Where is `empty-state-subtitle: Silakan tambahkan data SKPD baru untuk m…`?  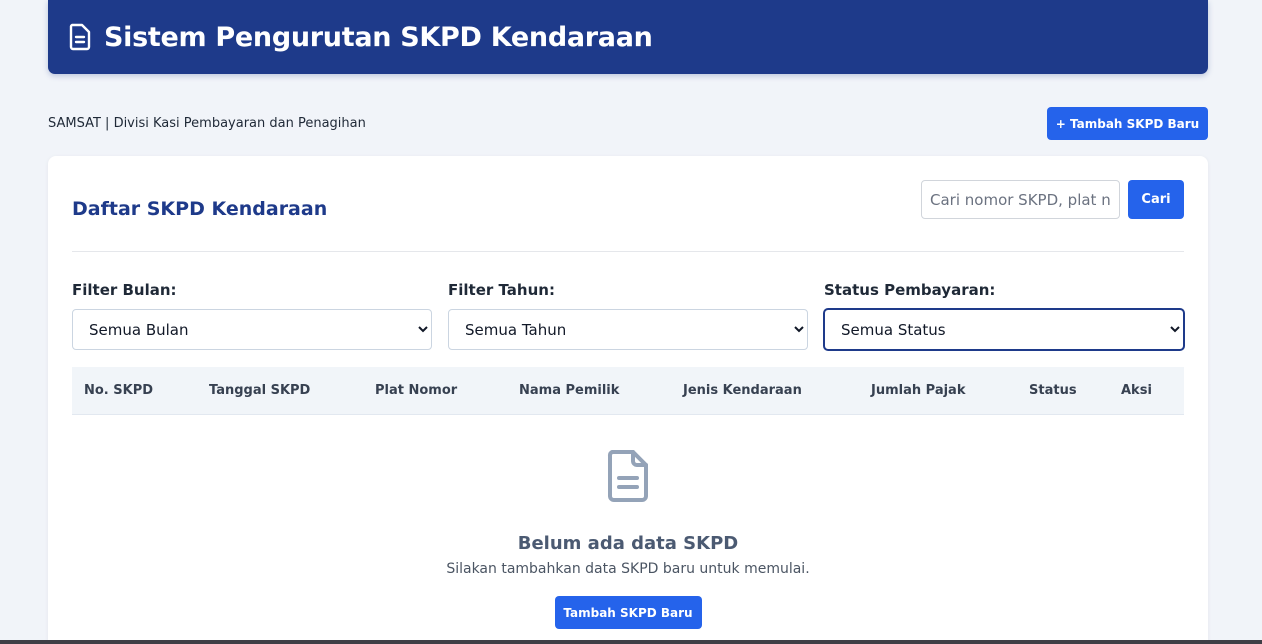 empty-state-subtitle: Silakan tambahkan data SKPD baru untuk m… is located at coordinates (628, 569).